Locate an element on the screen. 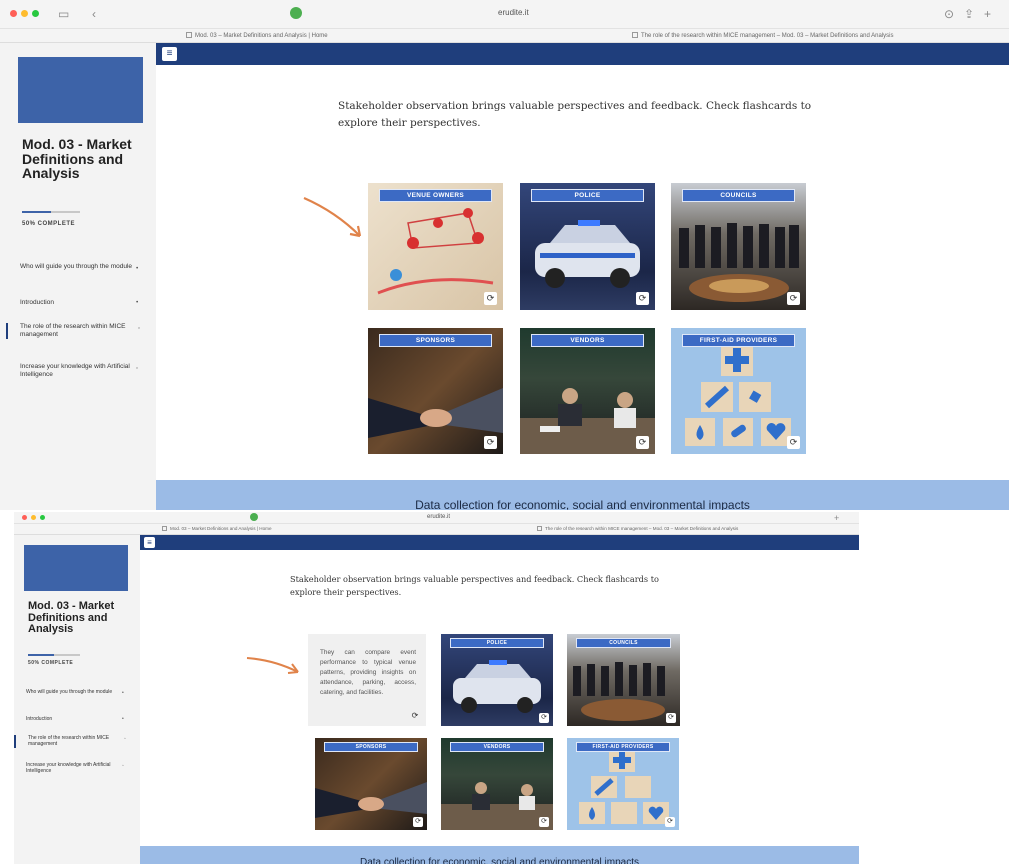 The width and height of the screenshot is (1009, 864). progress-bar-fill is located at coordinates (41, 655).